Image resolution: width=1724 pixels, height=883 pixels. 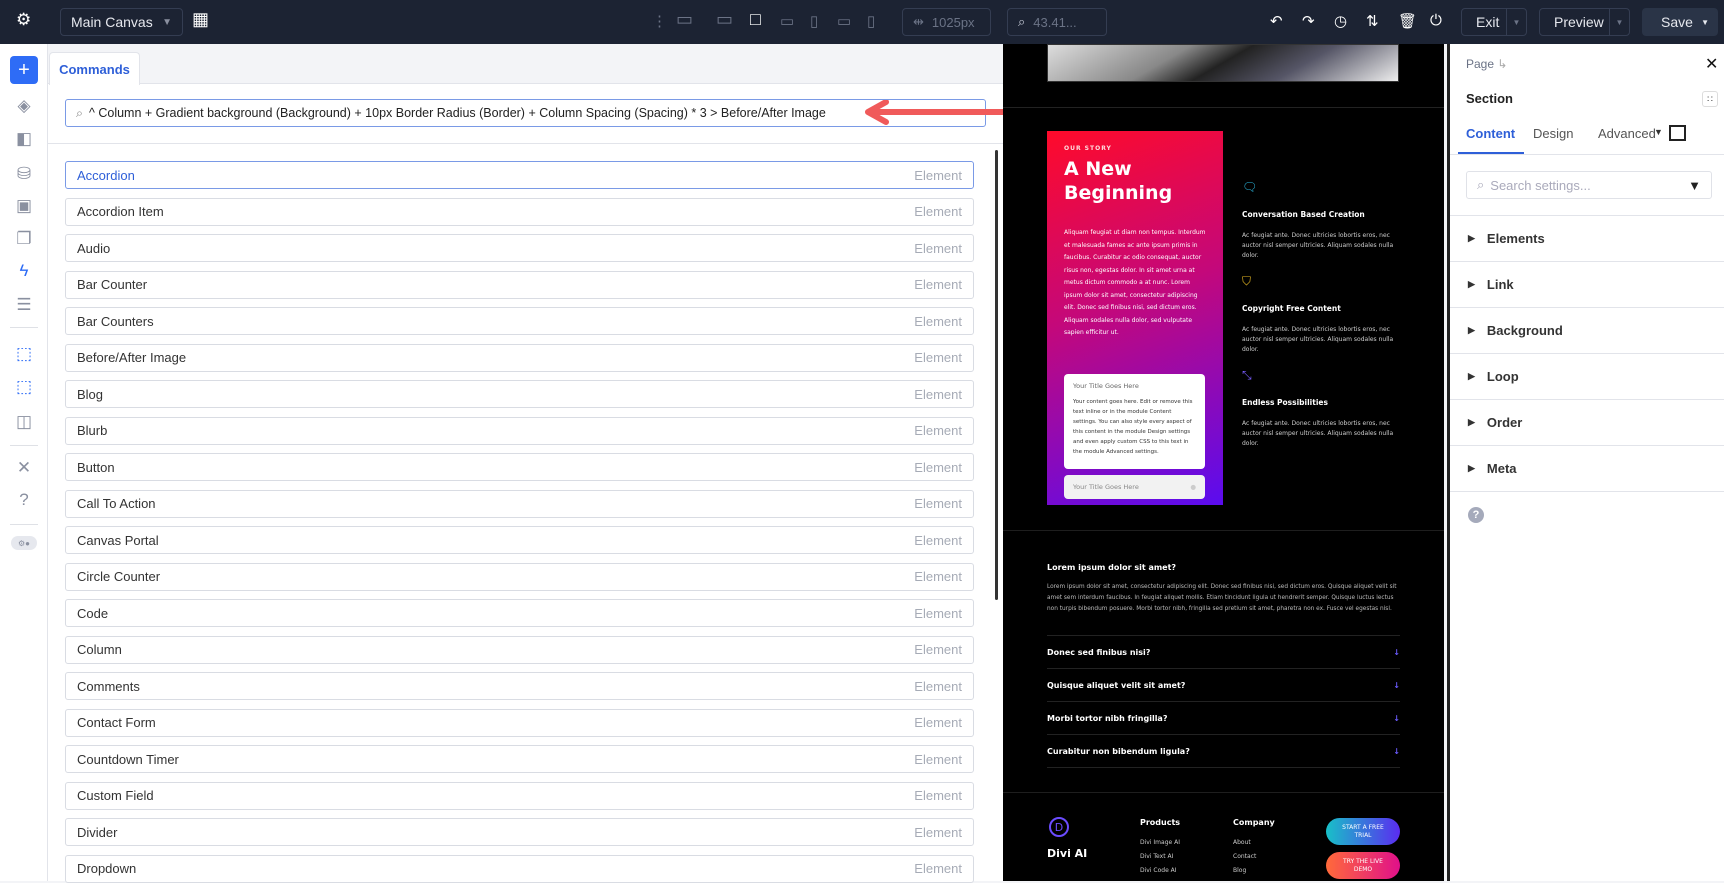 I want to click on footer-link: Blog, so click(x=1239, y=870).